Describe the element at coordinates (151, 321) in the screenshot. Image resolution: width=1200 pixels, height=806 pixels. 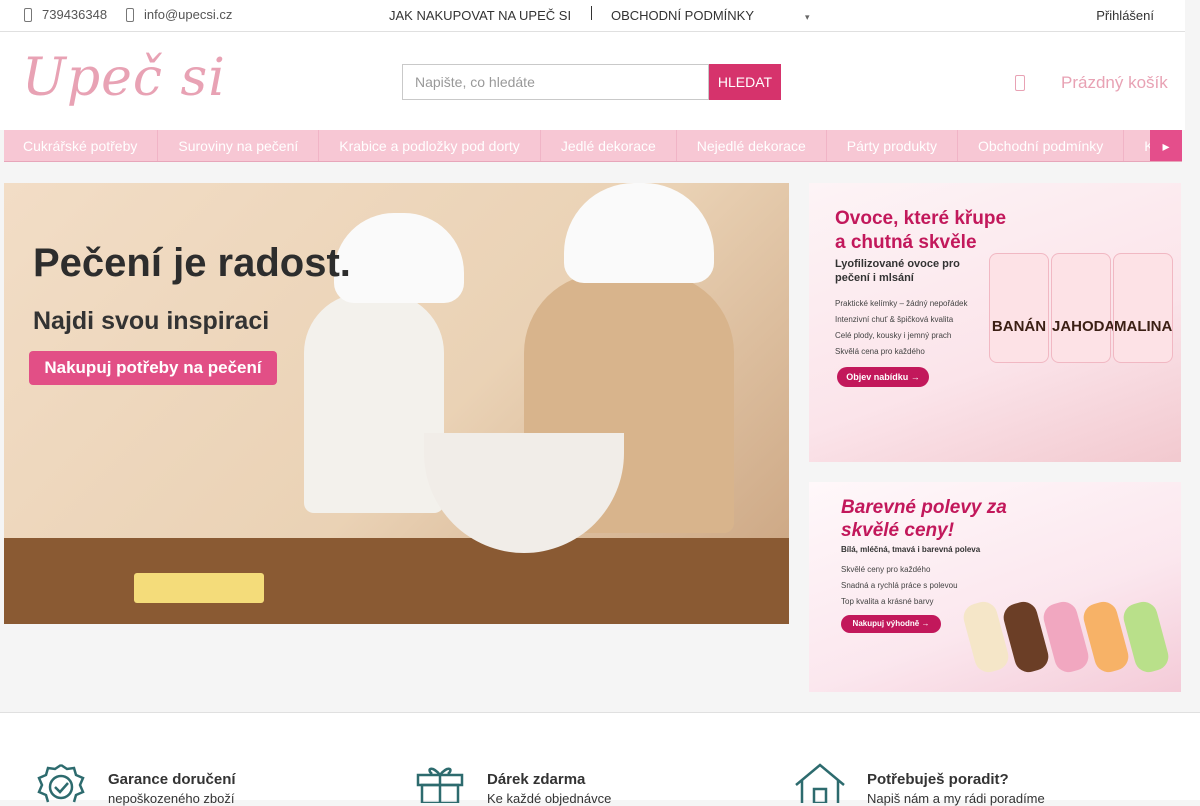
I see `hero-subheadline: Najdi svou inspiraci` at that location.